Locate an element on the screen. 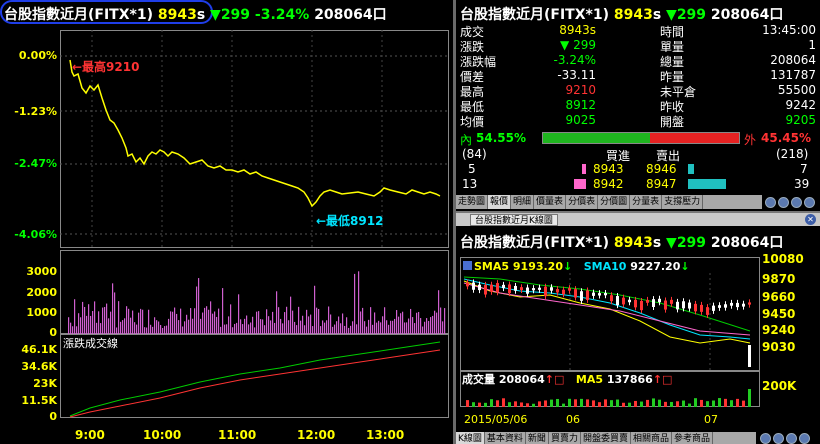  close-icon: ✕ is located at coordinates (810, 219).